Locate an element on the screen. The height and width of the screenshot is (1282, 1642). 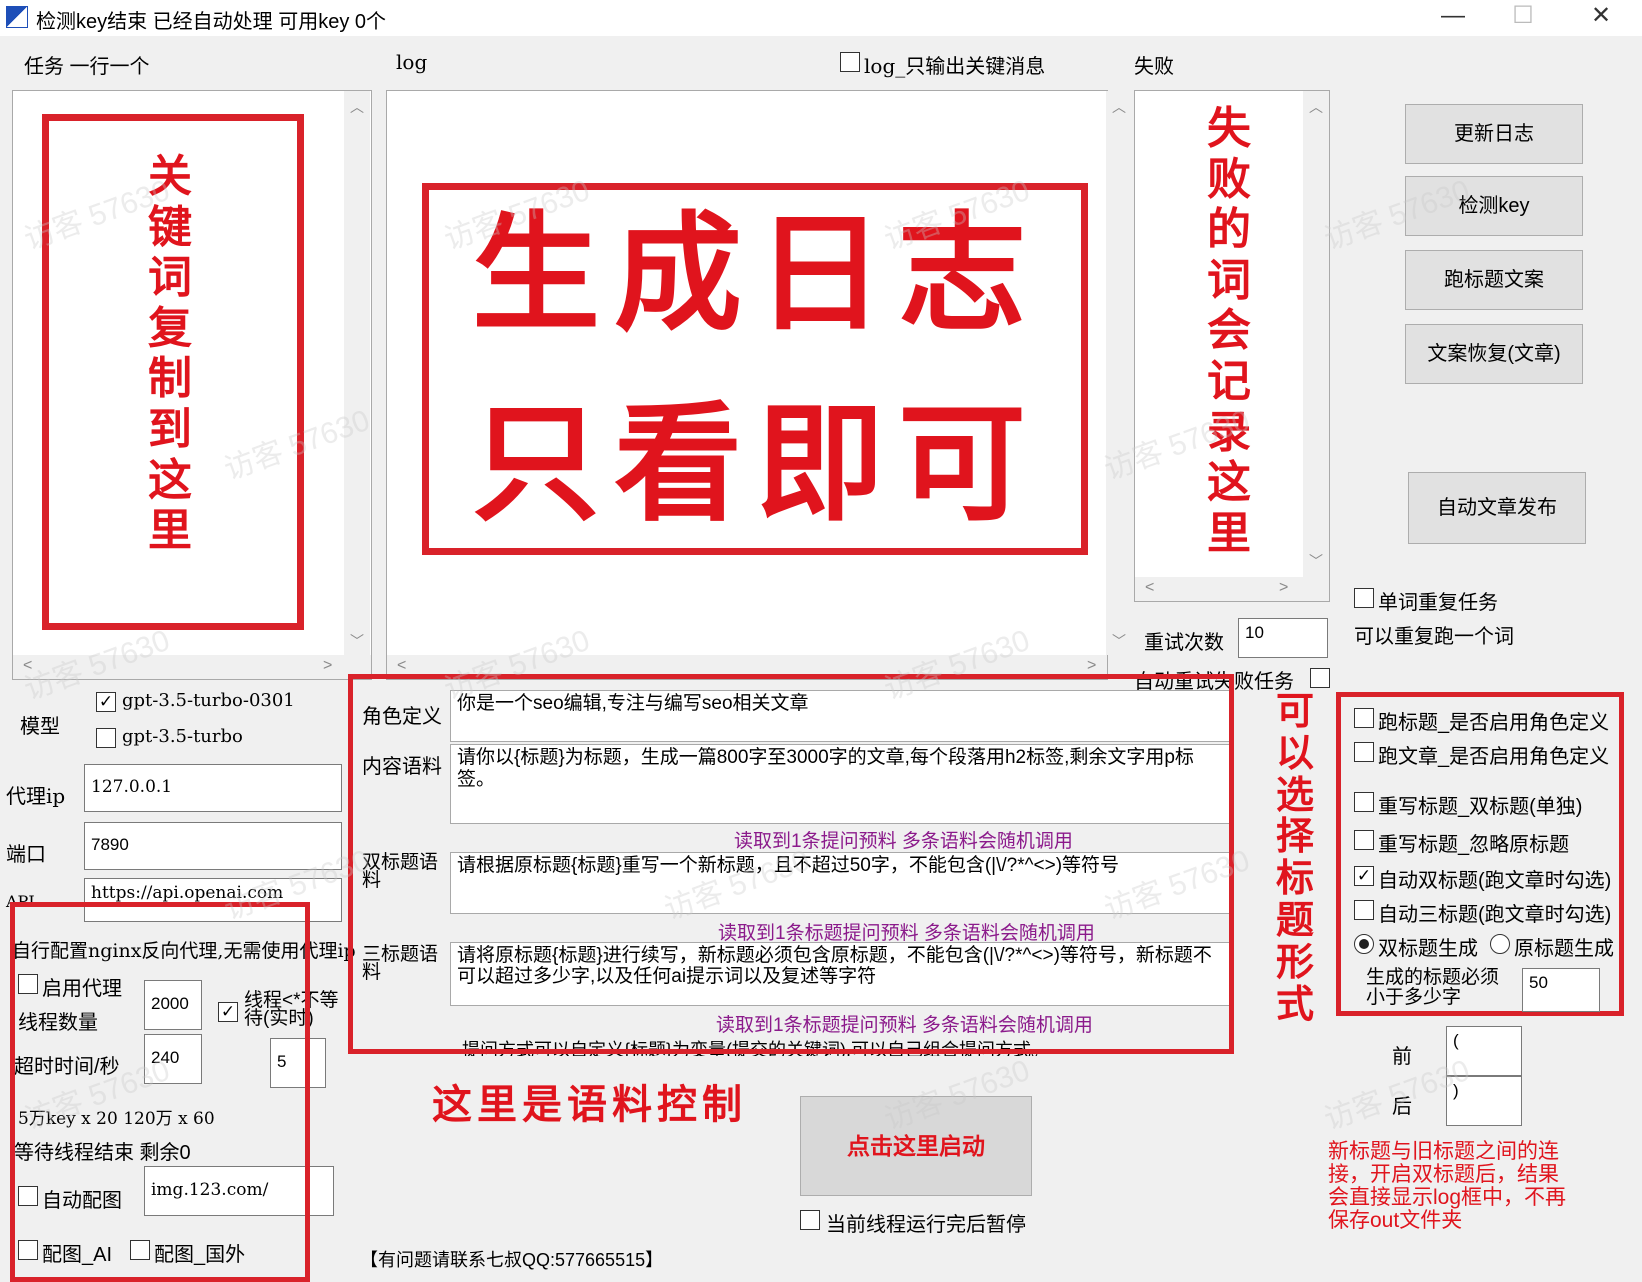
auto-double-label: 自动双标题(跑文章时勾选) is located at coordinates (1495, 881).